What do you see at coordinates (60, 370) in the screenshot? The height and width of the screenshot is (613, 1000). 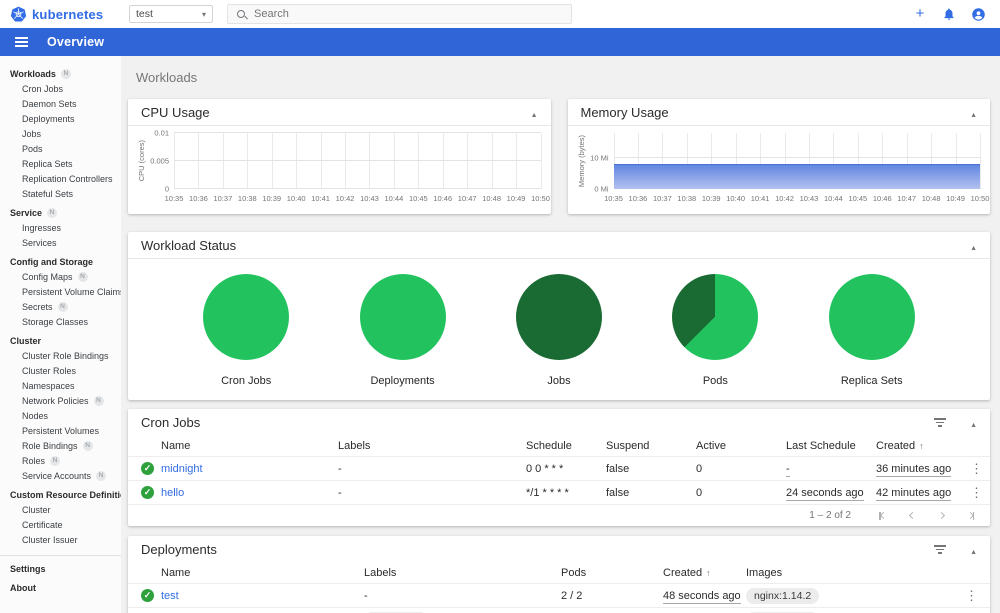 I see `sidebar-entry-cluster-roles: Cluster Roles` at bounding box center [60, 370].